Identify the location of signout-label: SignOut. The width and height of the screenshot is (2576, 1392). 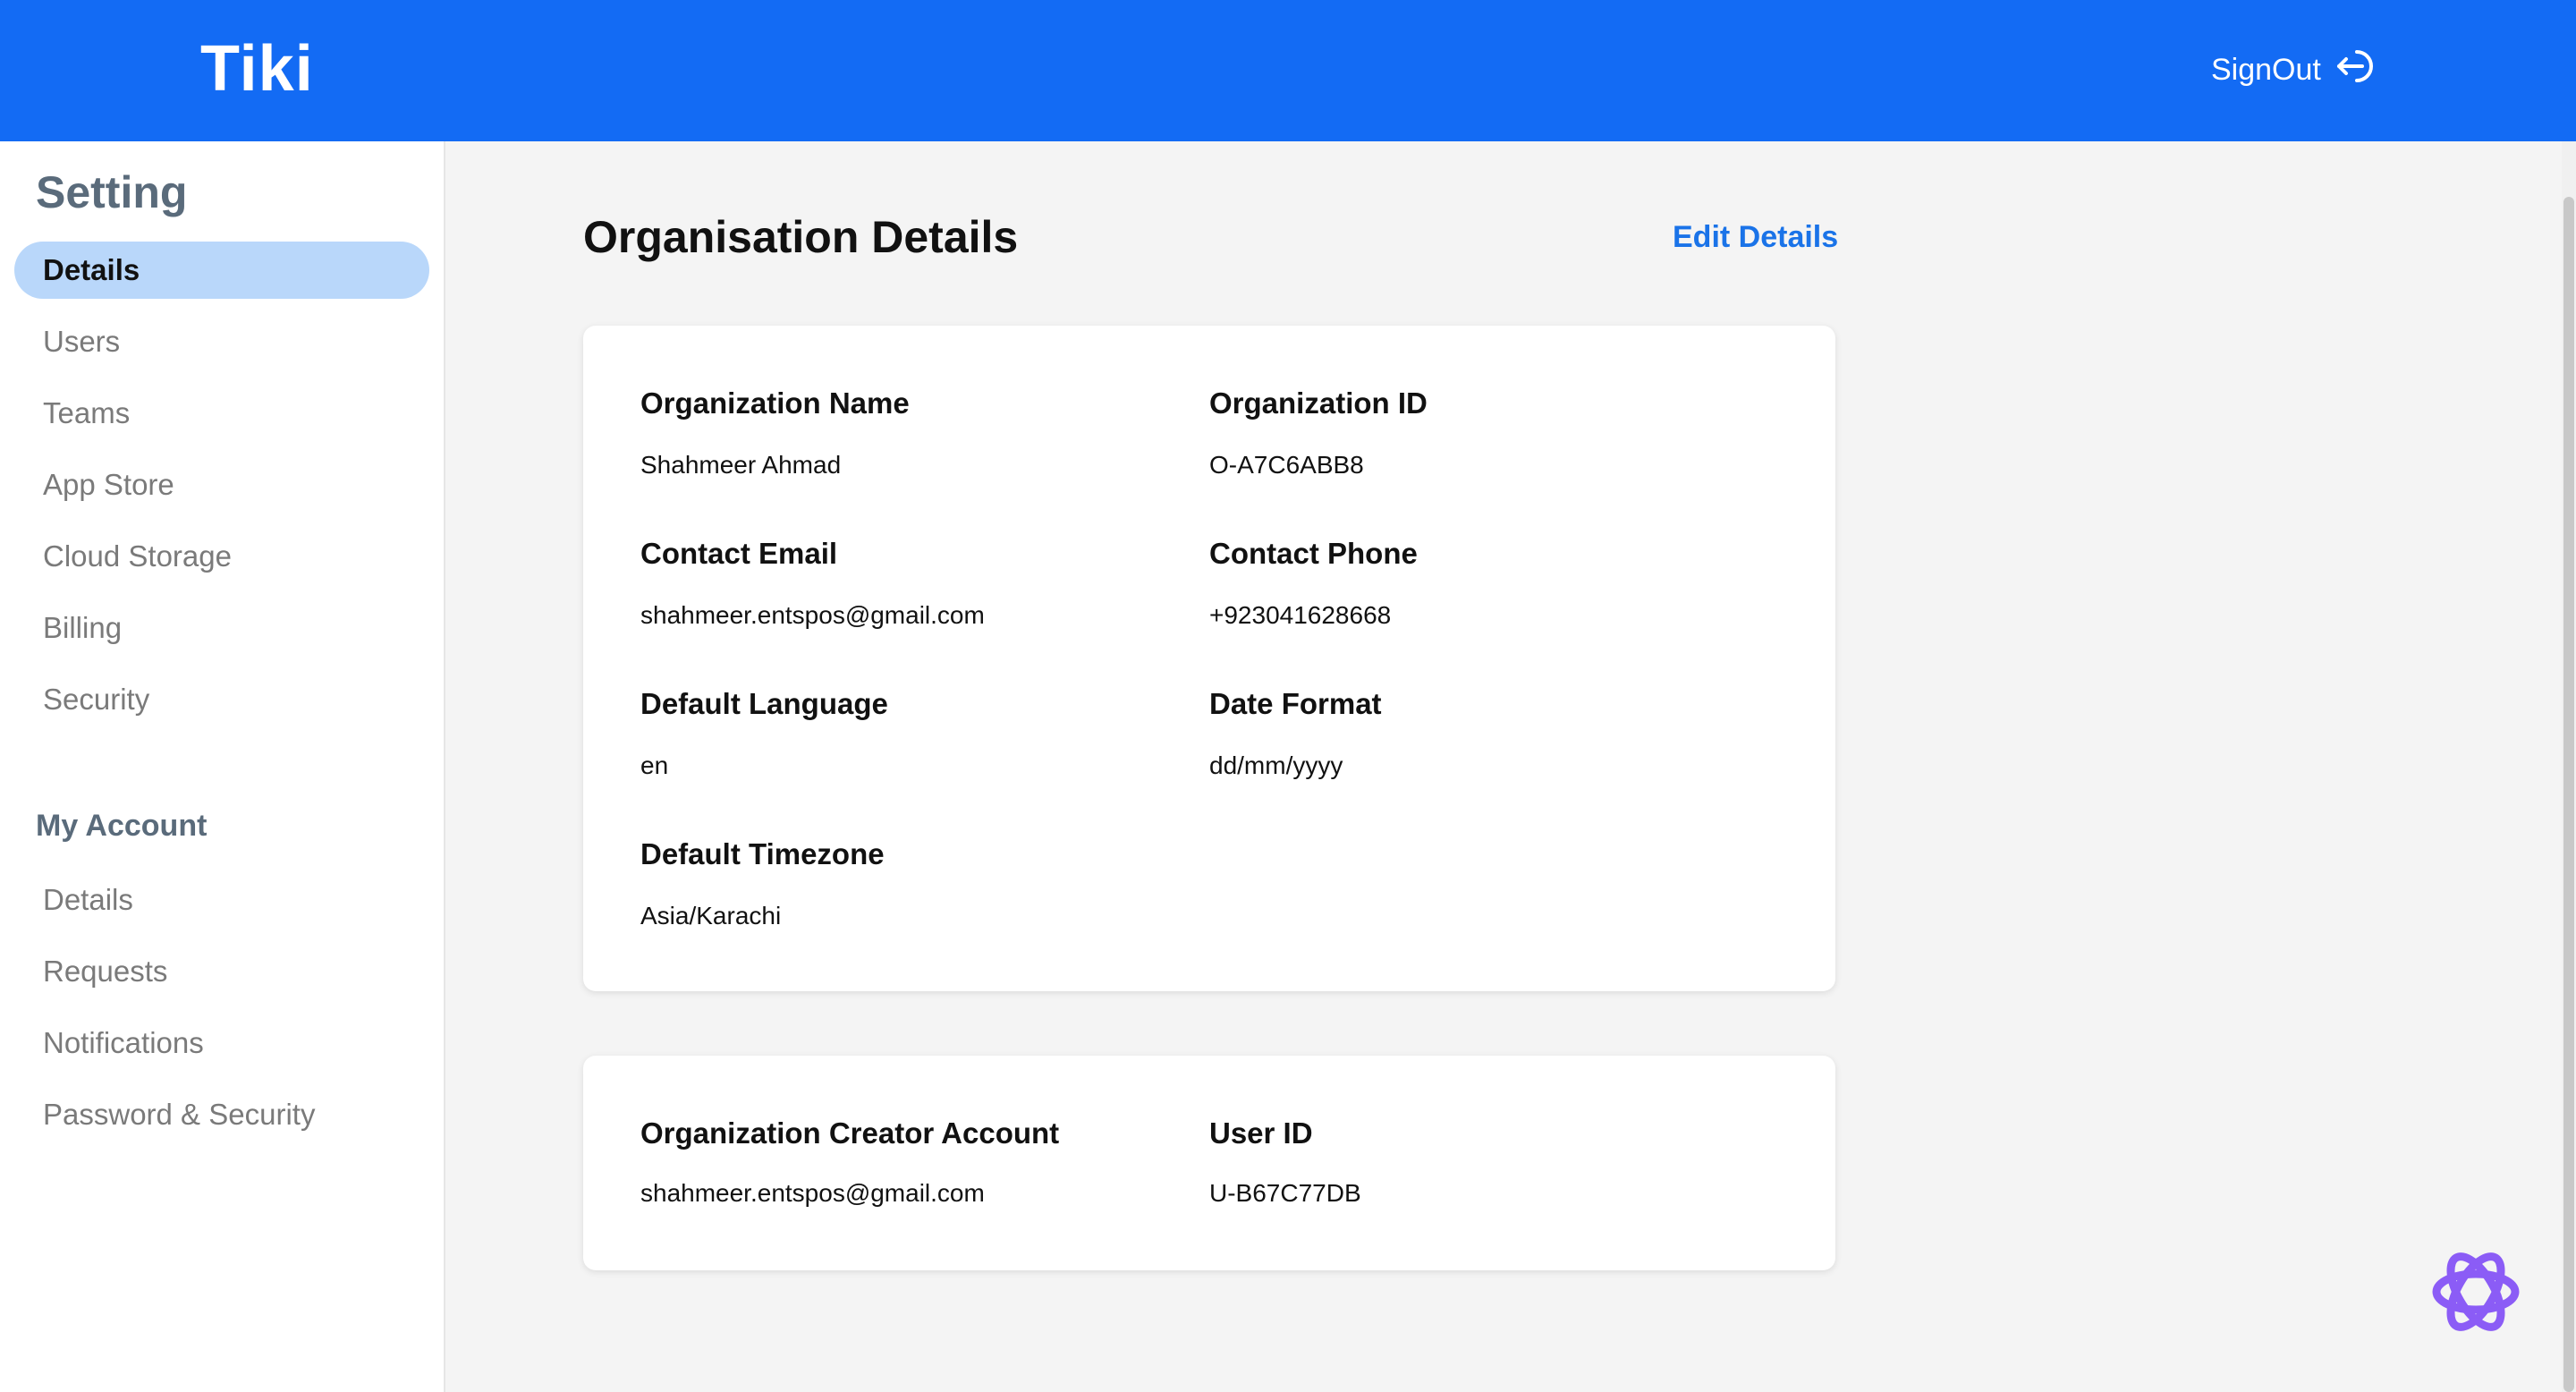
(2266, 69).